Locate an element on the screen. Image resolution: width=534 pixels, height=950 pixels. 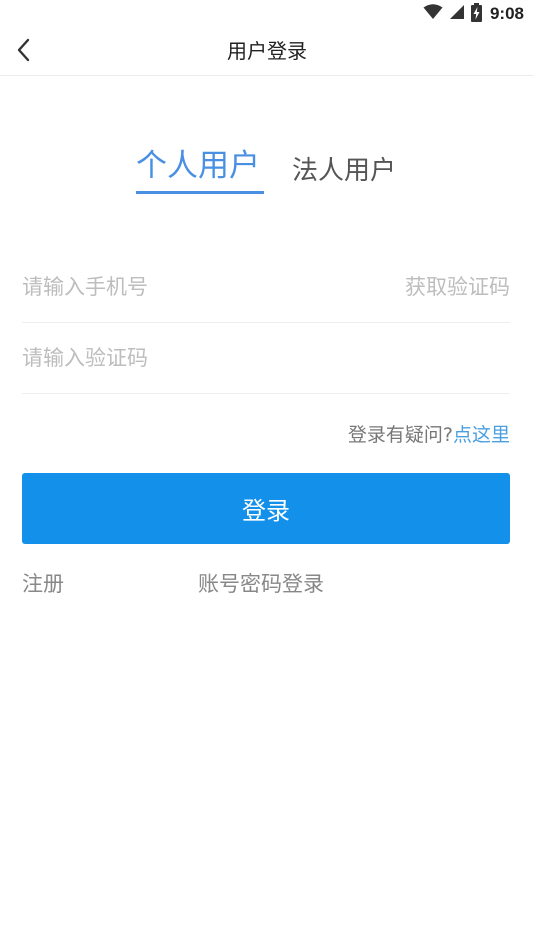
page-title: 用户登录 is located at coordinates (267, 51).